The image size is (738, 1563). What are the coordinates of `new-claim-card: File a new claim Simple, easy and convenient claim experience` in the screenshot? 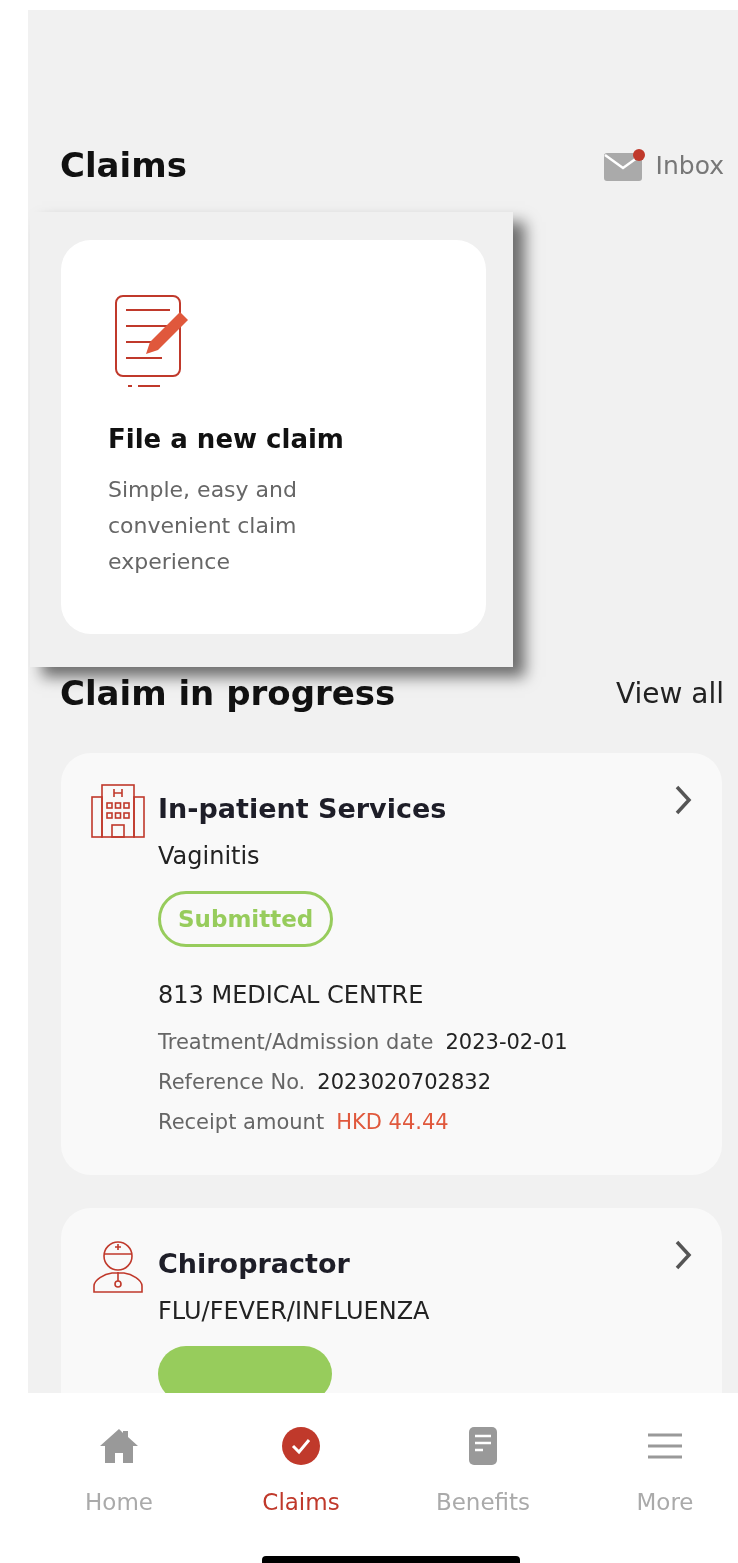 It's located at (273, 437).